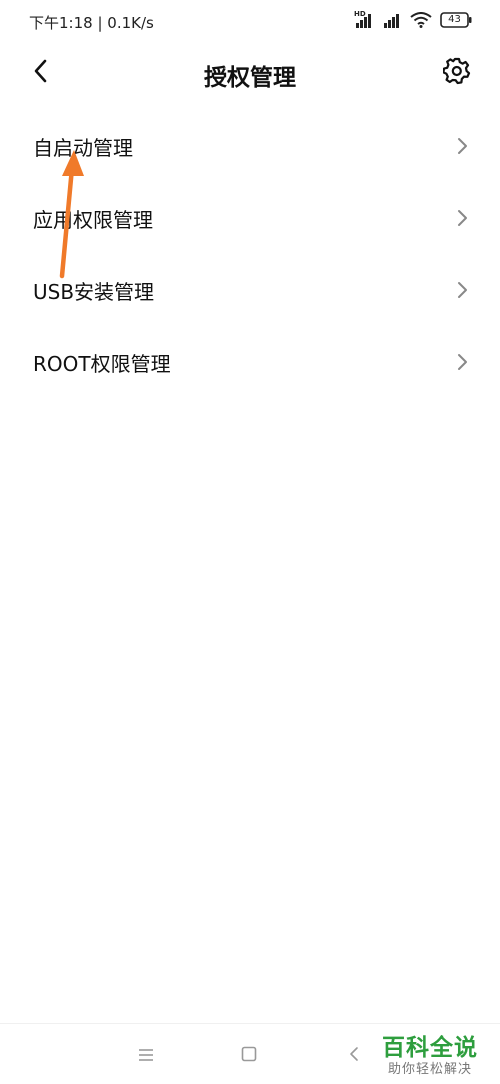 The height and width of the screenshot is (1084, 500). I want to click on nav-home-button, so click(249, 1056).